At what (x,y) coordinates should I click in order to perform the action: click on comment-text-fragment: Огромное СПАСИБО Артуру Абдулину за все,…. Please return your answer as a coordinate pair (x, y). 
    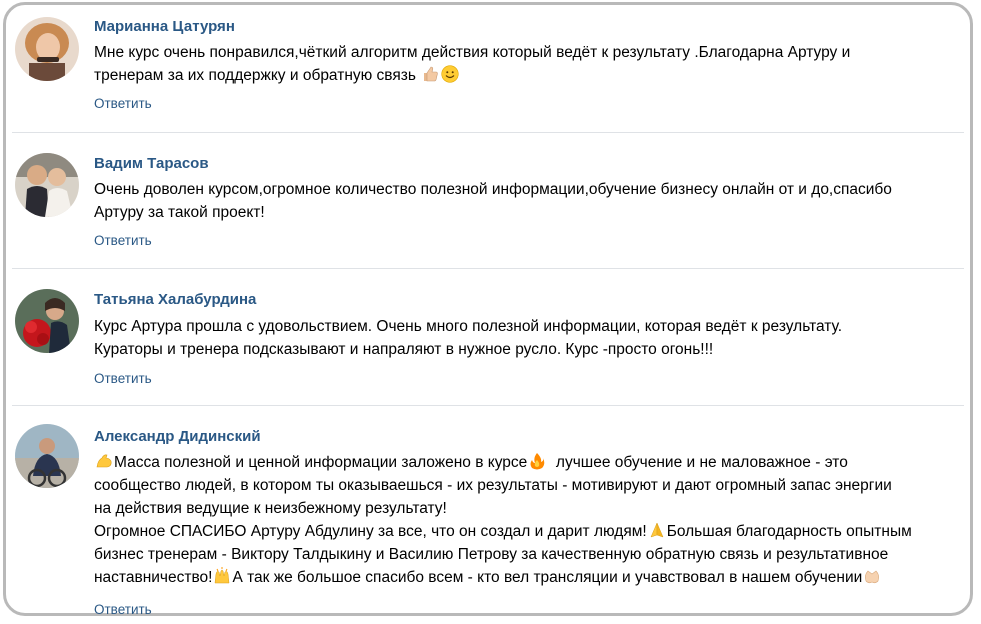
    Looking at the image, I should click on (370, 531).